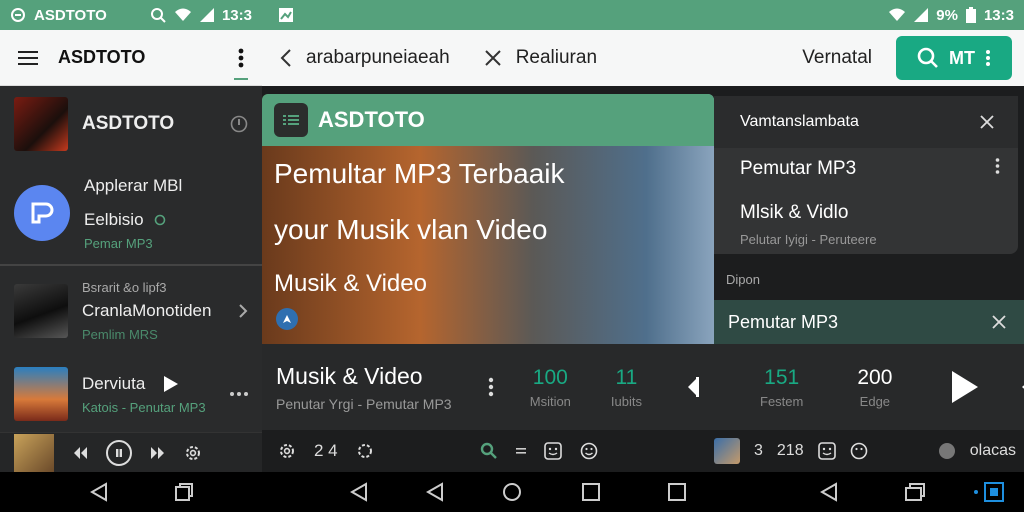 The width and height of the screenshot is (1024, 512). Describe the element at coordinates (837, 58) in the screenshot. I see `search-filter-label: Vernatal` at that location.